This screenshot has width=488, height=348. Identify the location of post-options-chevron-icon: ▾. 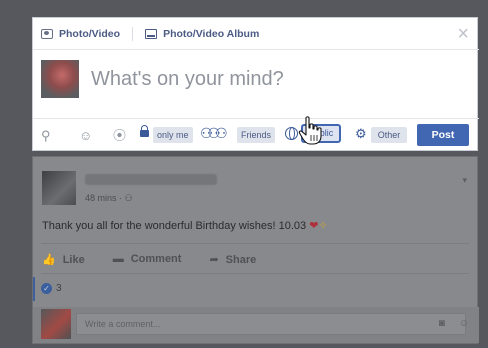
(464, 180).